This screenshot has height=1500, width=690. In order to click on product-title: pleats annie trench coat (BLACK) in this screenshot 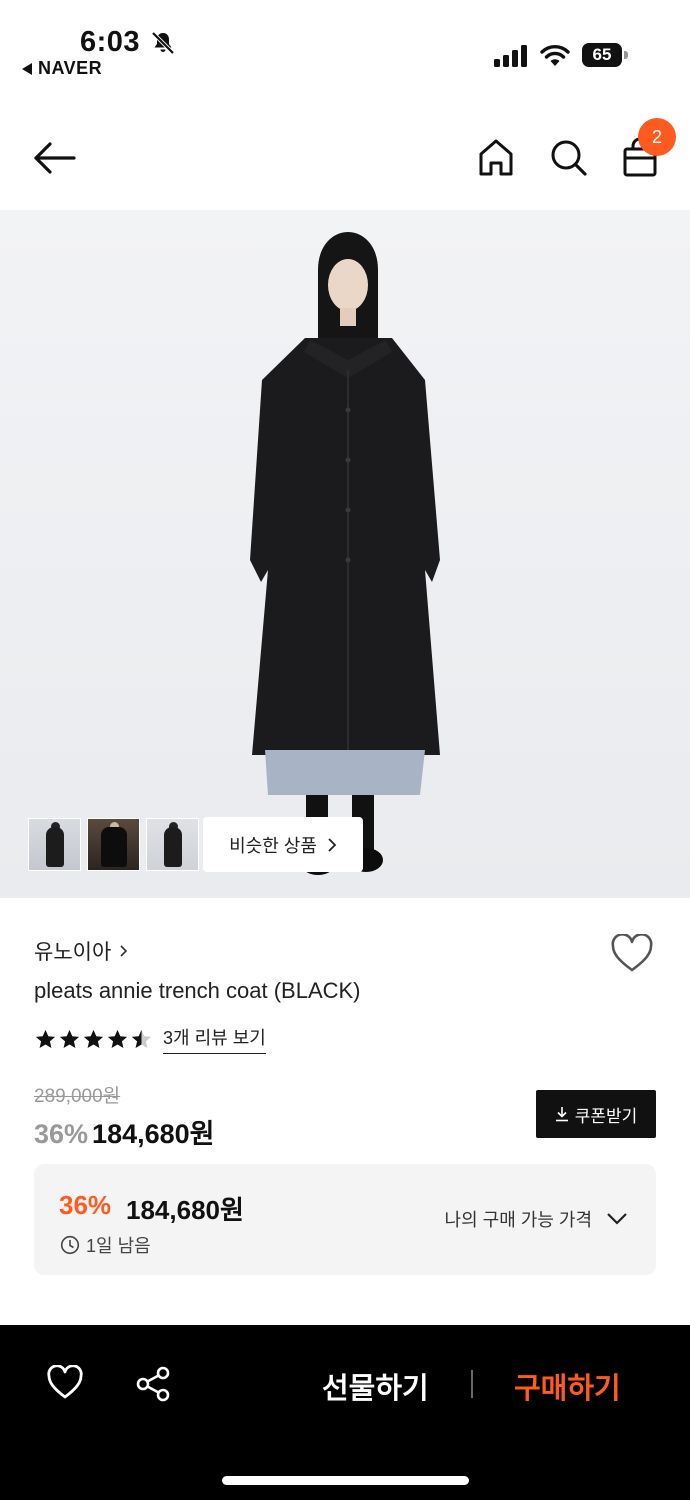, I will do `click(197, 990)`.